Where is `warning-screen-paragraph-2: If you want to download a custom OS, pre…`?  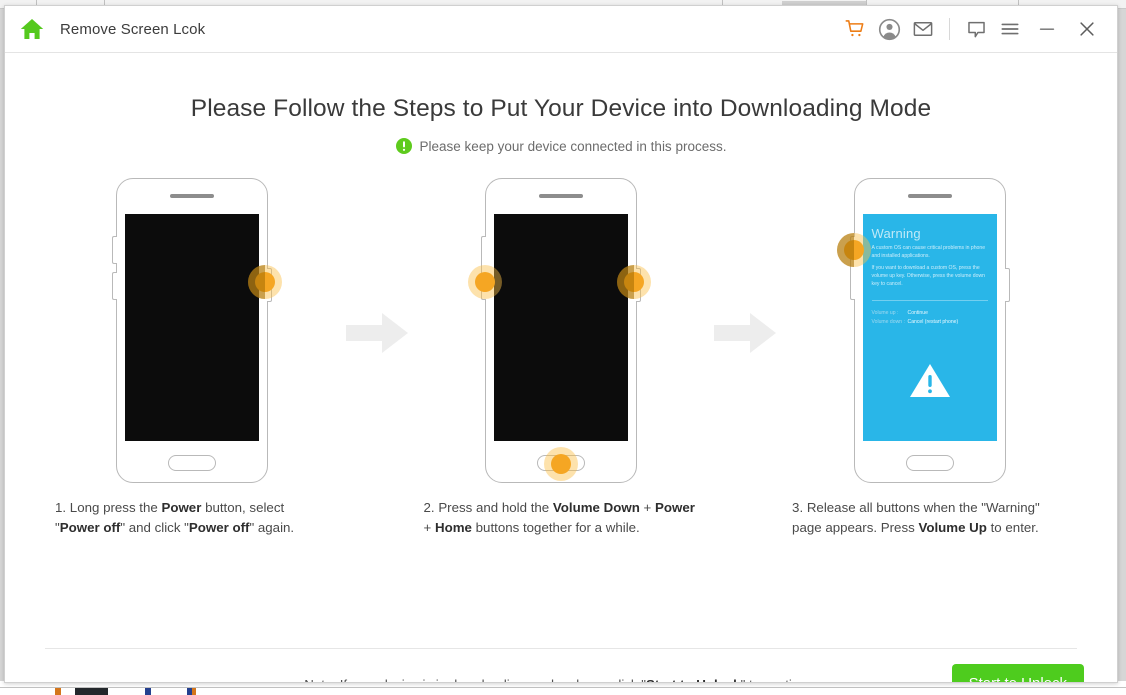 warning-screen-paragraph-2: If you want to download a custom OS, pre… is located at coordinates (928, 276).